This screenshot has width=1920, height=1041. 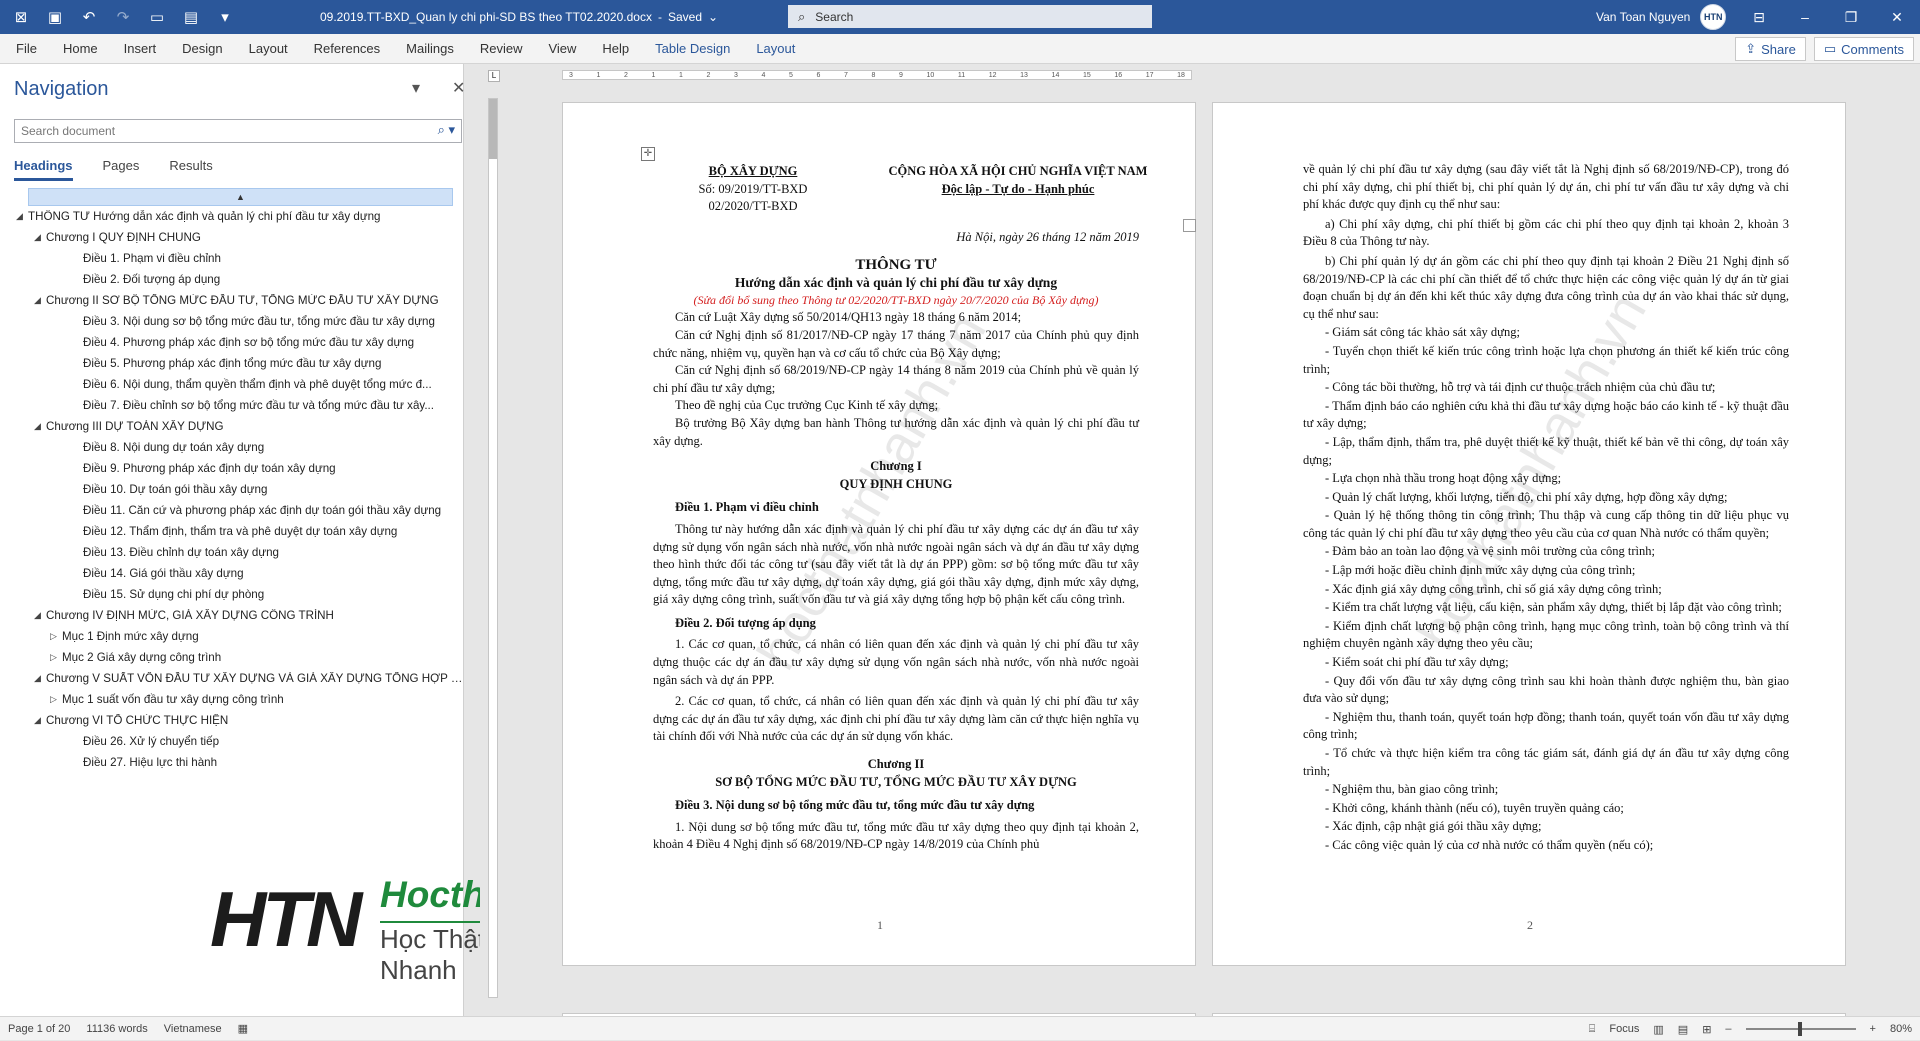 What do you see at coordinates (190, 169) in the screenshot?
I see `nav-tab-results: Results` at bounding box center [190, 169].